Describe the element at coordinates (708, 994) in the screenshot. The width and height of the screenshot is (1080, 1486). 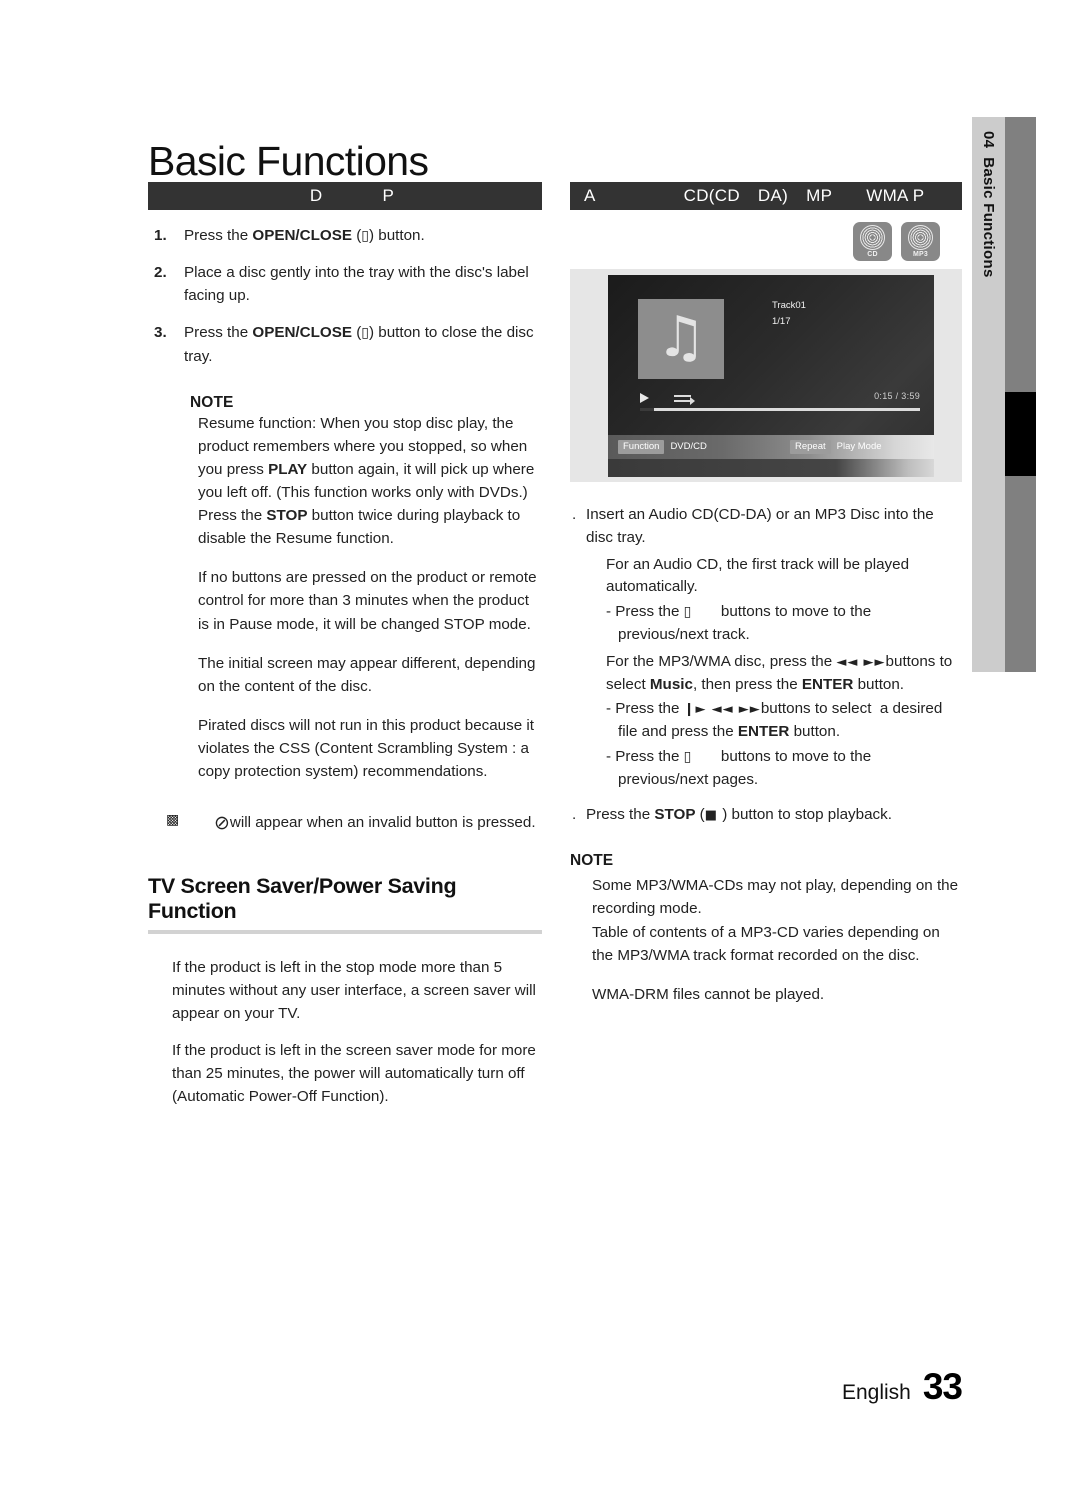
I see `note-paragraph: WMA-DRM files cannot be played.` at that location.